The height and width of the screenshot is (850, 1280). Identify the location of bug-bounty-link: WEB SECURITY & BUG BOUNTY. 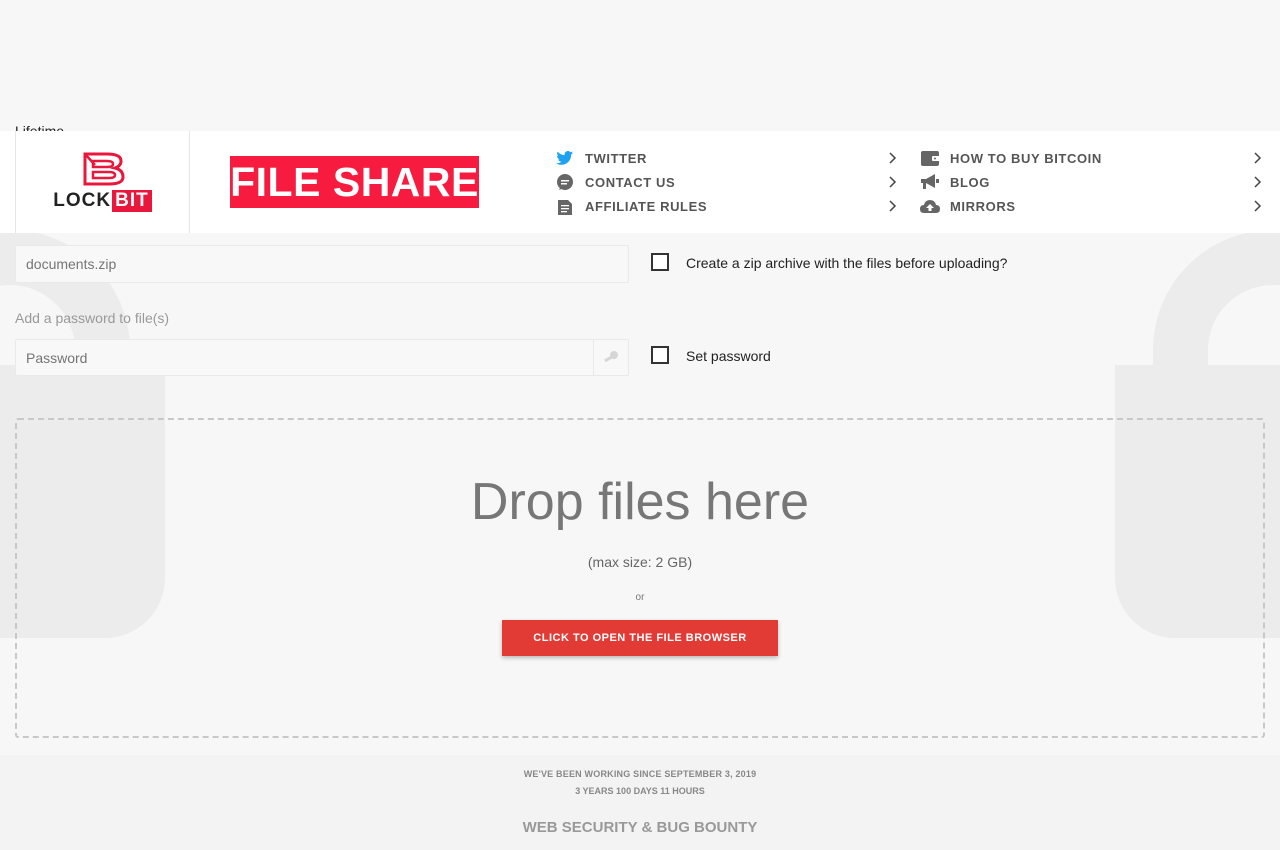
(640, 827).